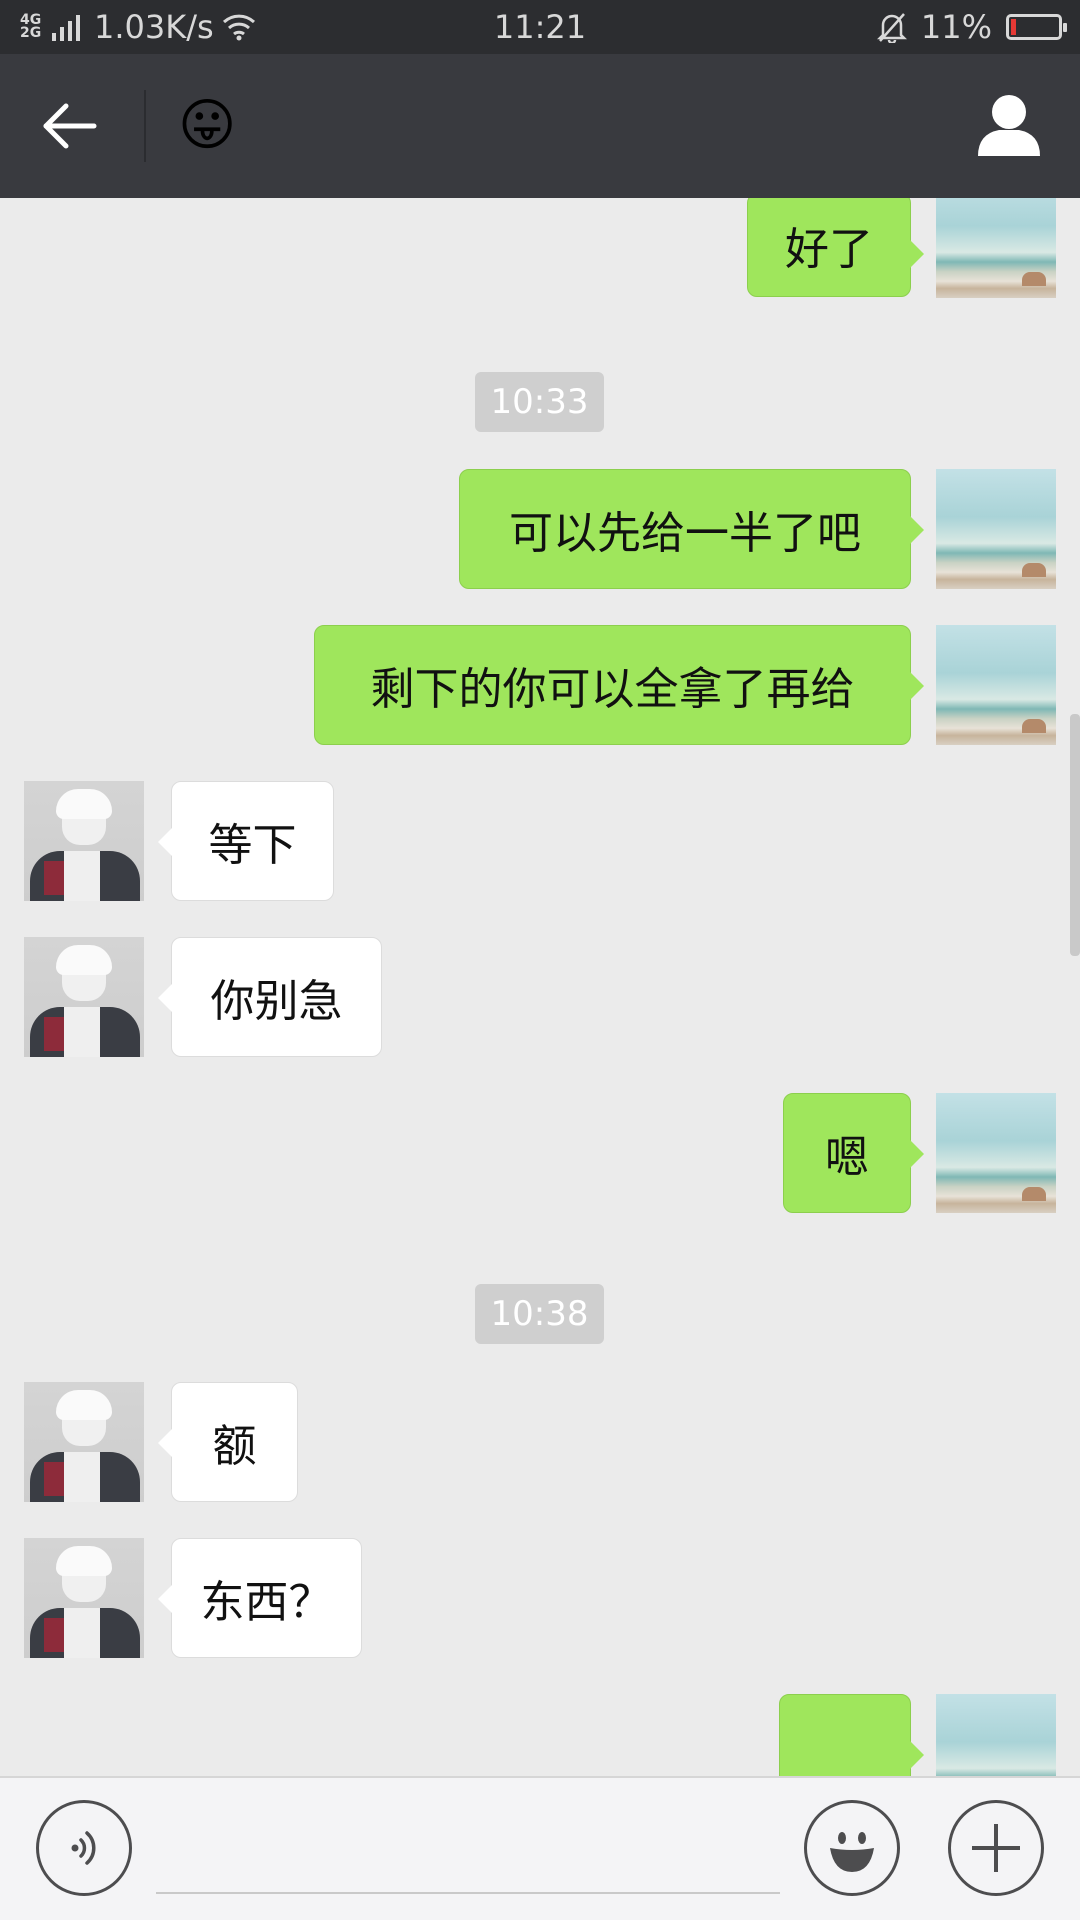 Image resolution: width=1080 pixels, height=1920 pixels. I want to click on contact-message-bubble: 你别急, so click(270, 997).